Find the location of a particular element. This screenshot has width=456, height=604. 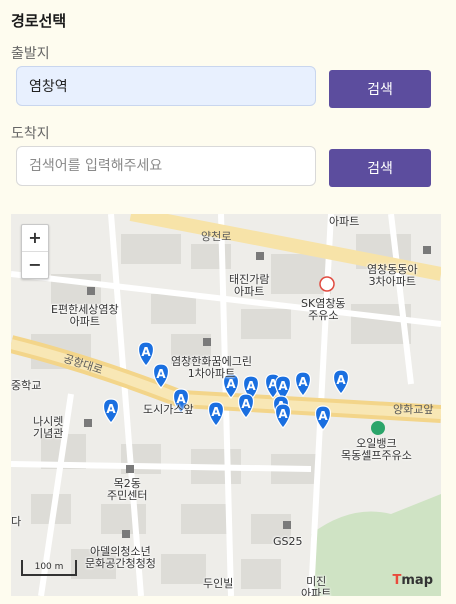

zoom-control: + − is located at coordinates (35, 251).